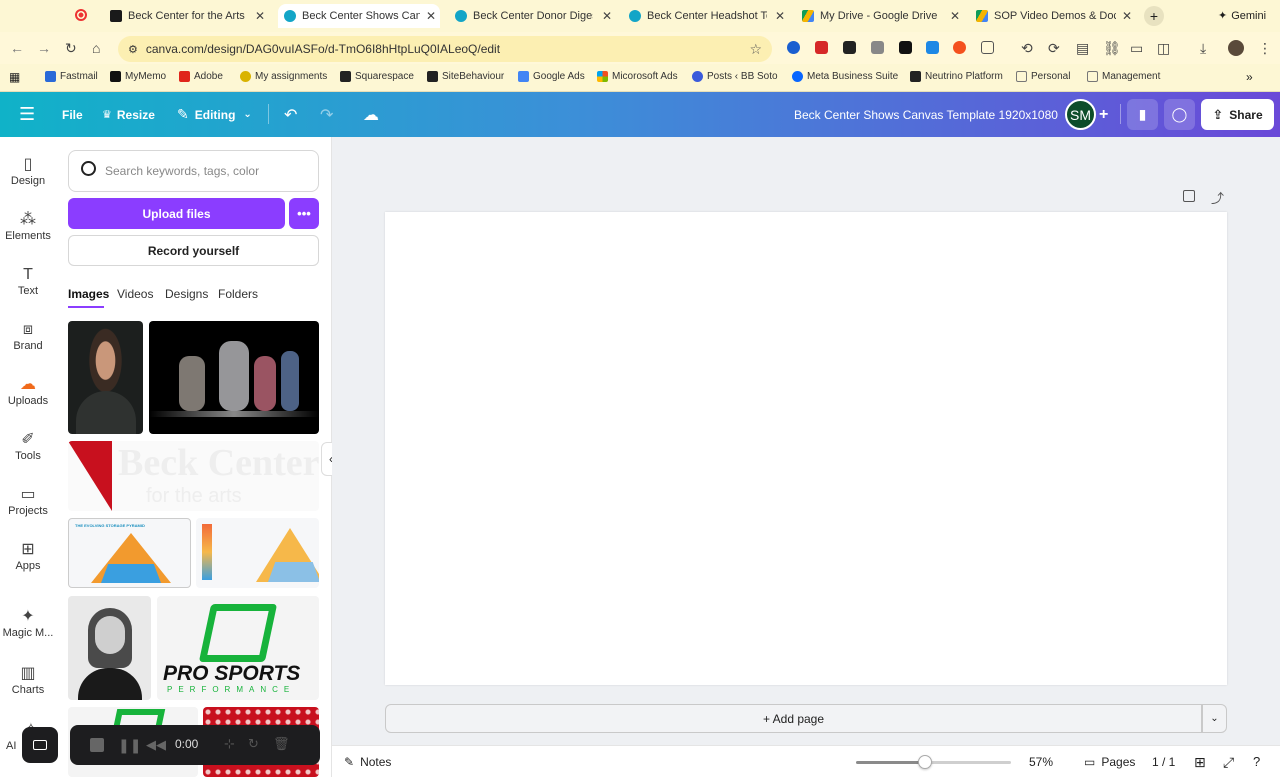  What do you see at coordinates (281, 744) in the screenshot?
I see `trash-icon: 🗑` at bounding box center [281, 744].